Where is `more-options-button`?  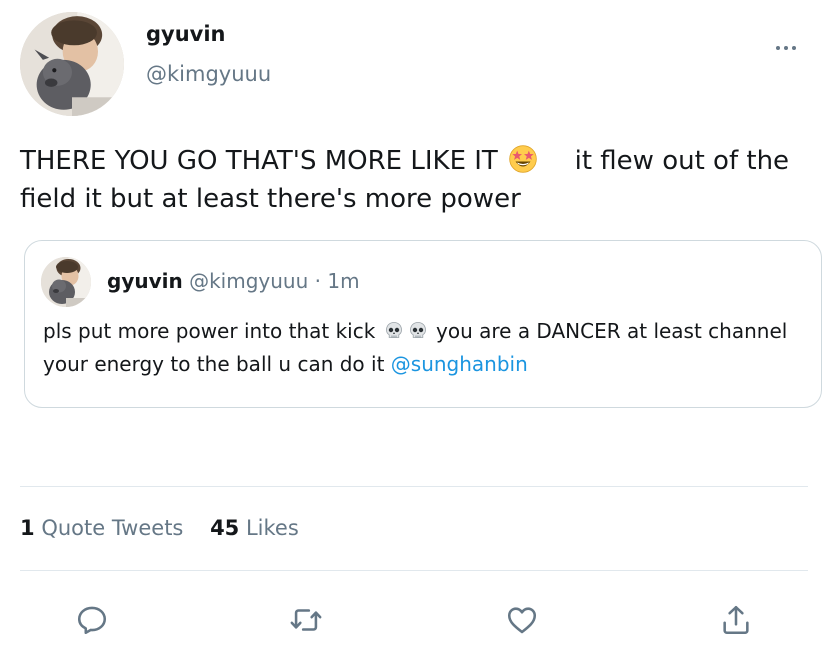 more-options-button is located at coordinates (786, 48).